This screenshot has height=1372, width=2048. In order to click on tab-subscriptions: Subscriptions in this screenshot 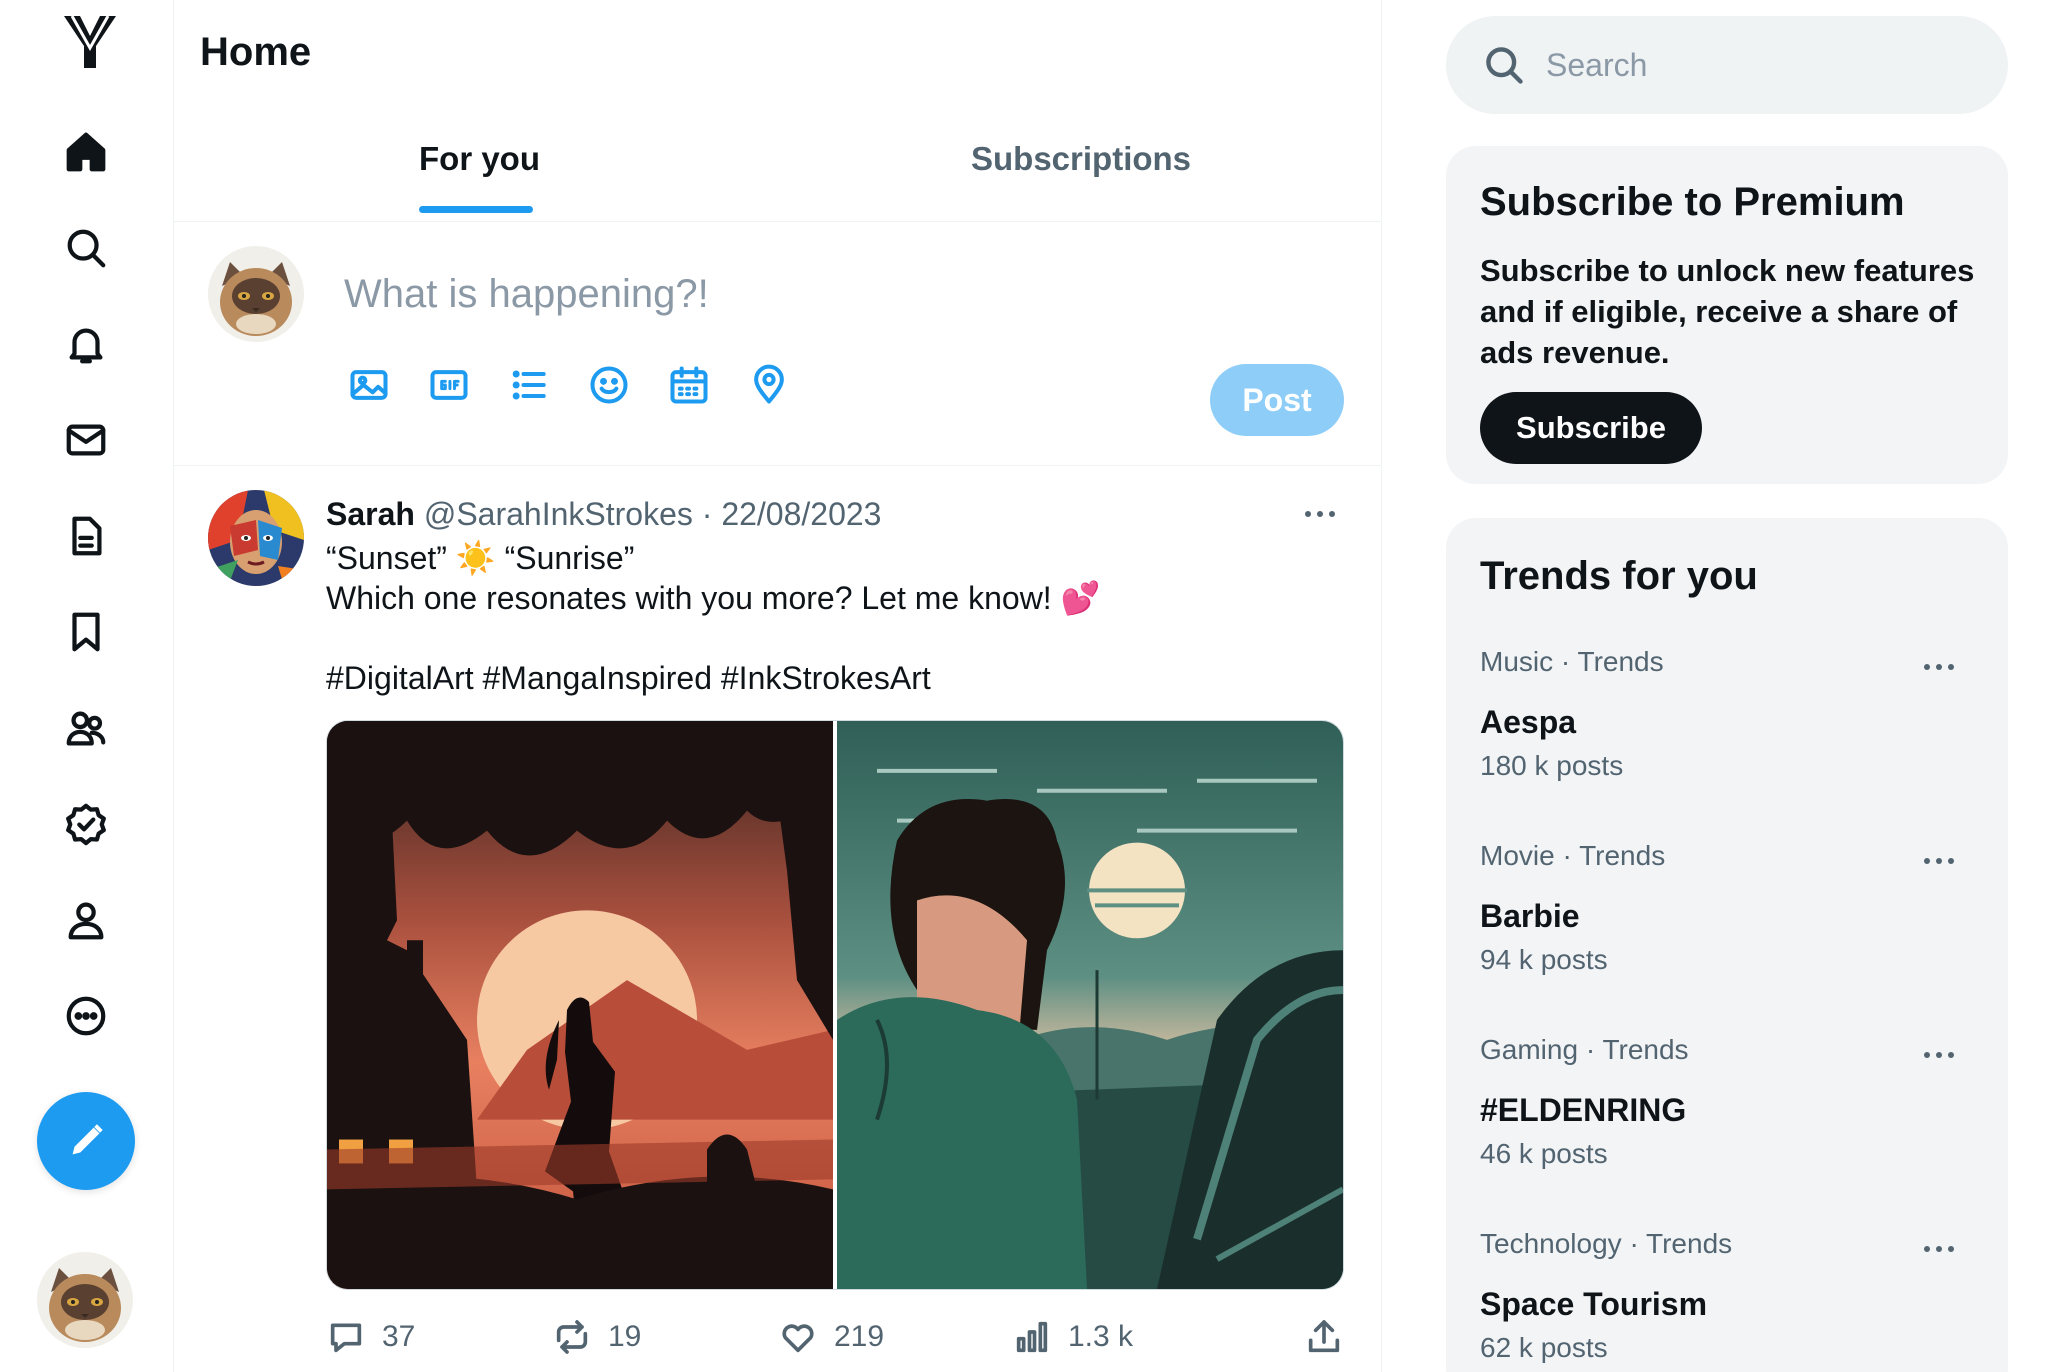, I will do `click(1081, 159)`.